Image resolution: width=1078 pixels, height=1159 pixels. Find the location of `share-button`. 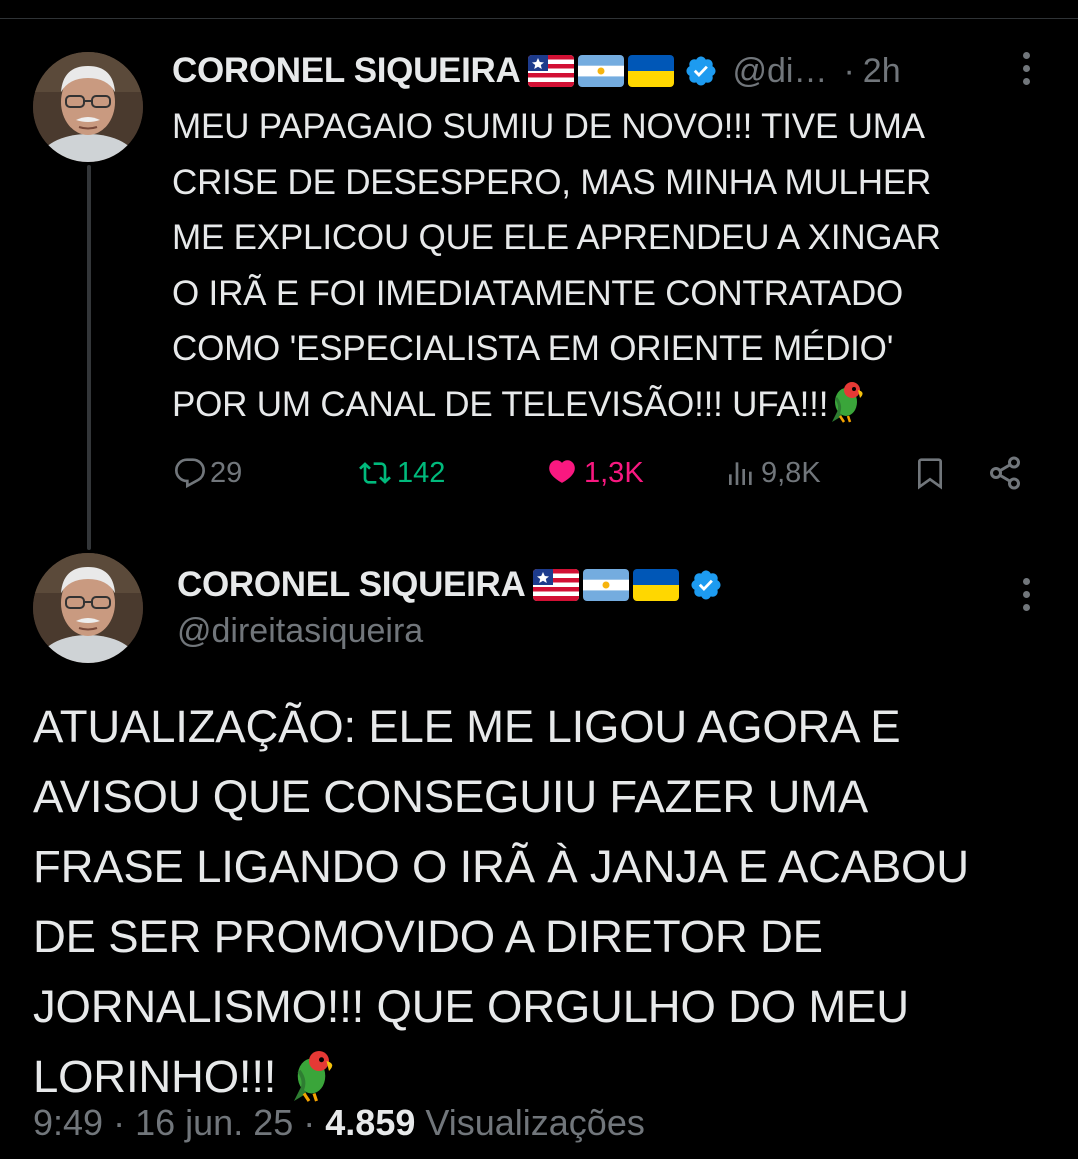

share-button is located at coordinates (1005, 473).